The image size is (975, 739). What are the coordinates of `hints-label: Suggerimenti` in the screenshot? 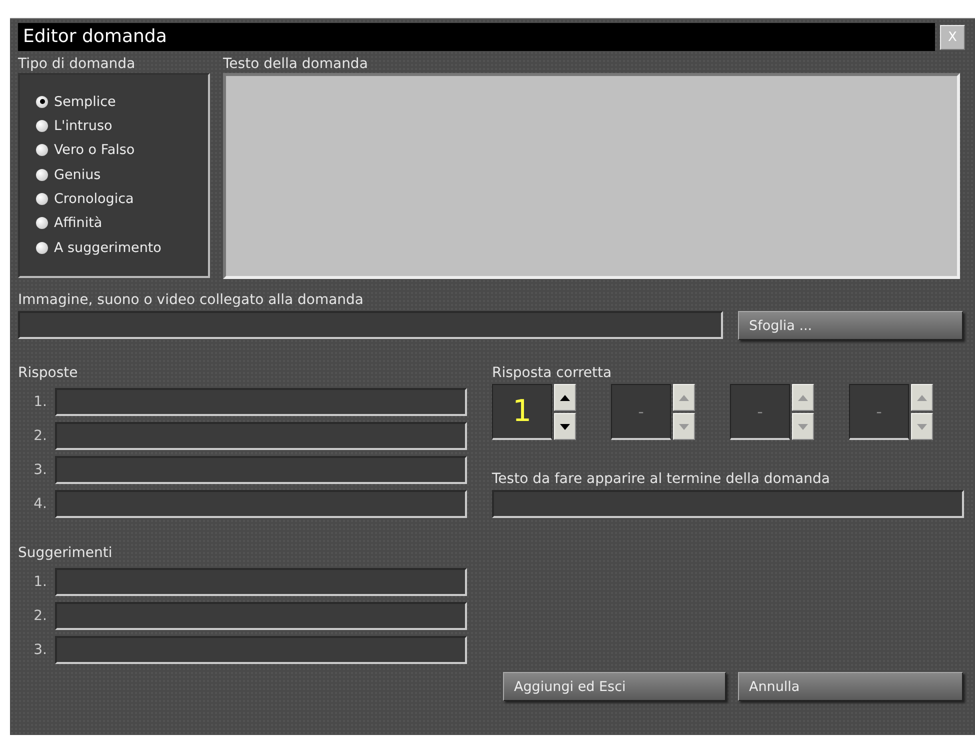 It's located at (66, 553).